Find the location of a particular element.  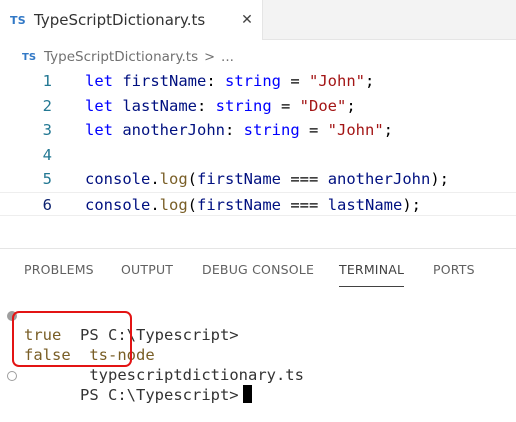

close-icon: ✕ is located at coordinates (247, 20).